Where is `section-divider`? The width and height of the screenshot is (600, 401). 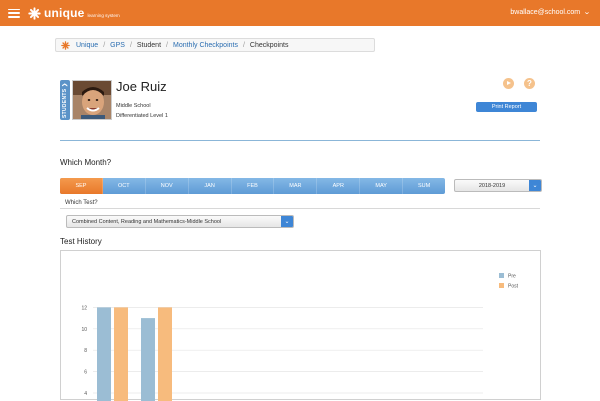 section-divider is located at coordinates (300, 140).